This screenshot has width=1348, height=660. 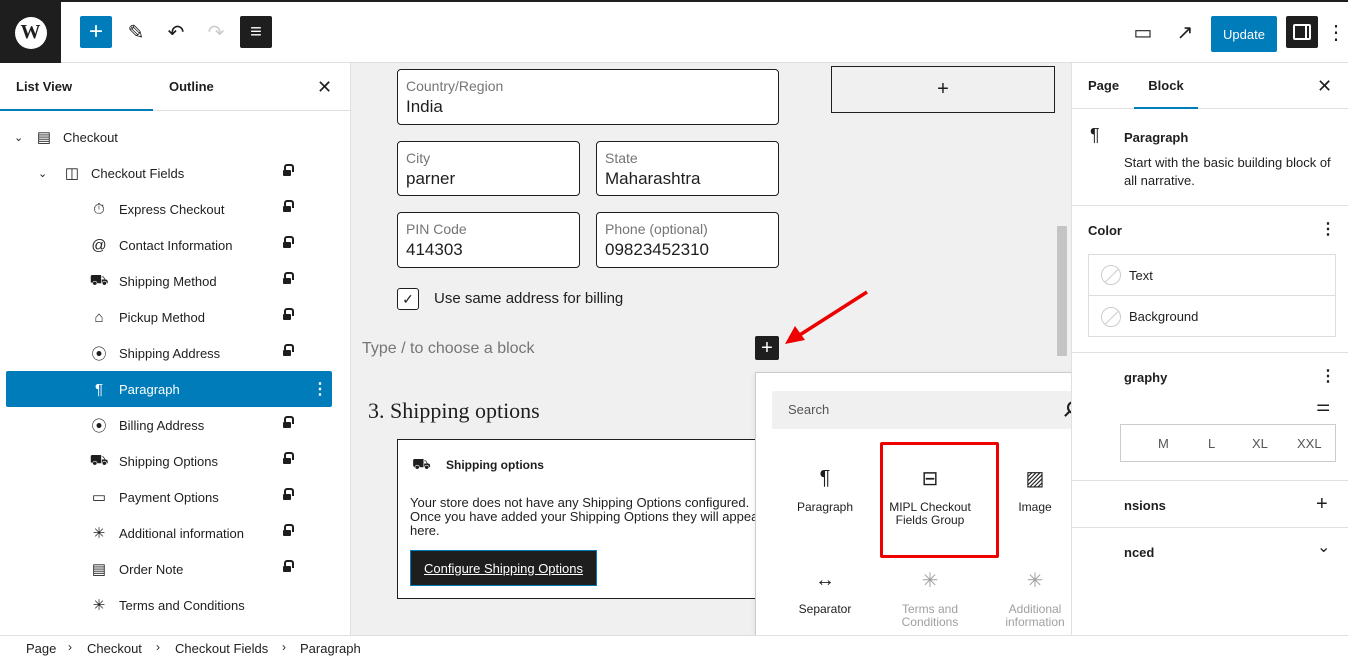 I want to click on field-label: Phone (optional), so click(x=656, y=229).